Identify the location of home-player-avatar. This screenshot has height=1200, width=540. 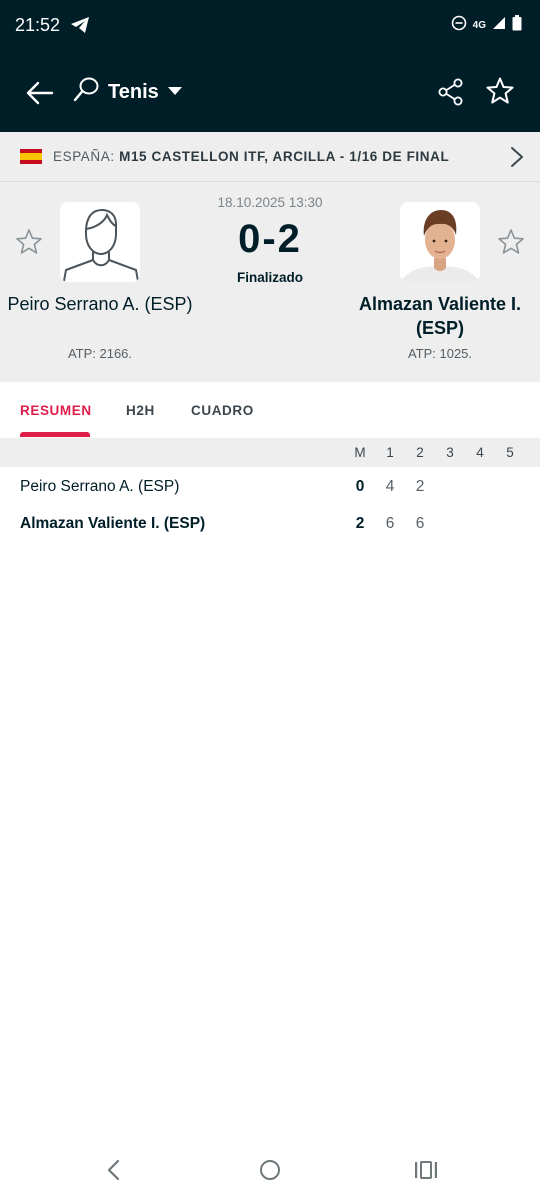
(100, 242).